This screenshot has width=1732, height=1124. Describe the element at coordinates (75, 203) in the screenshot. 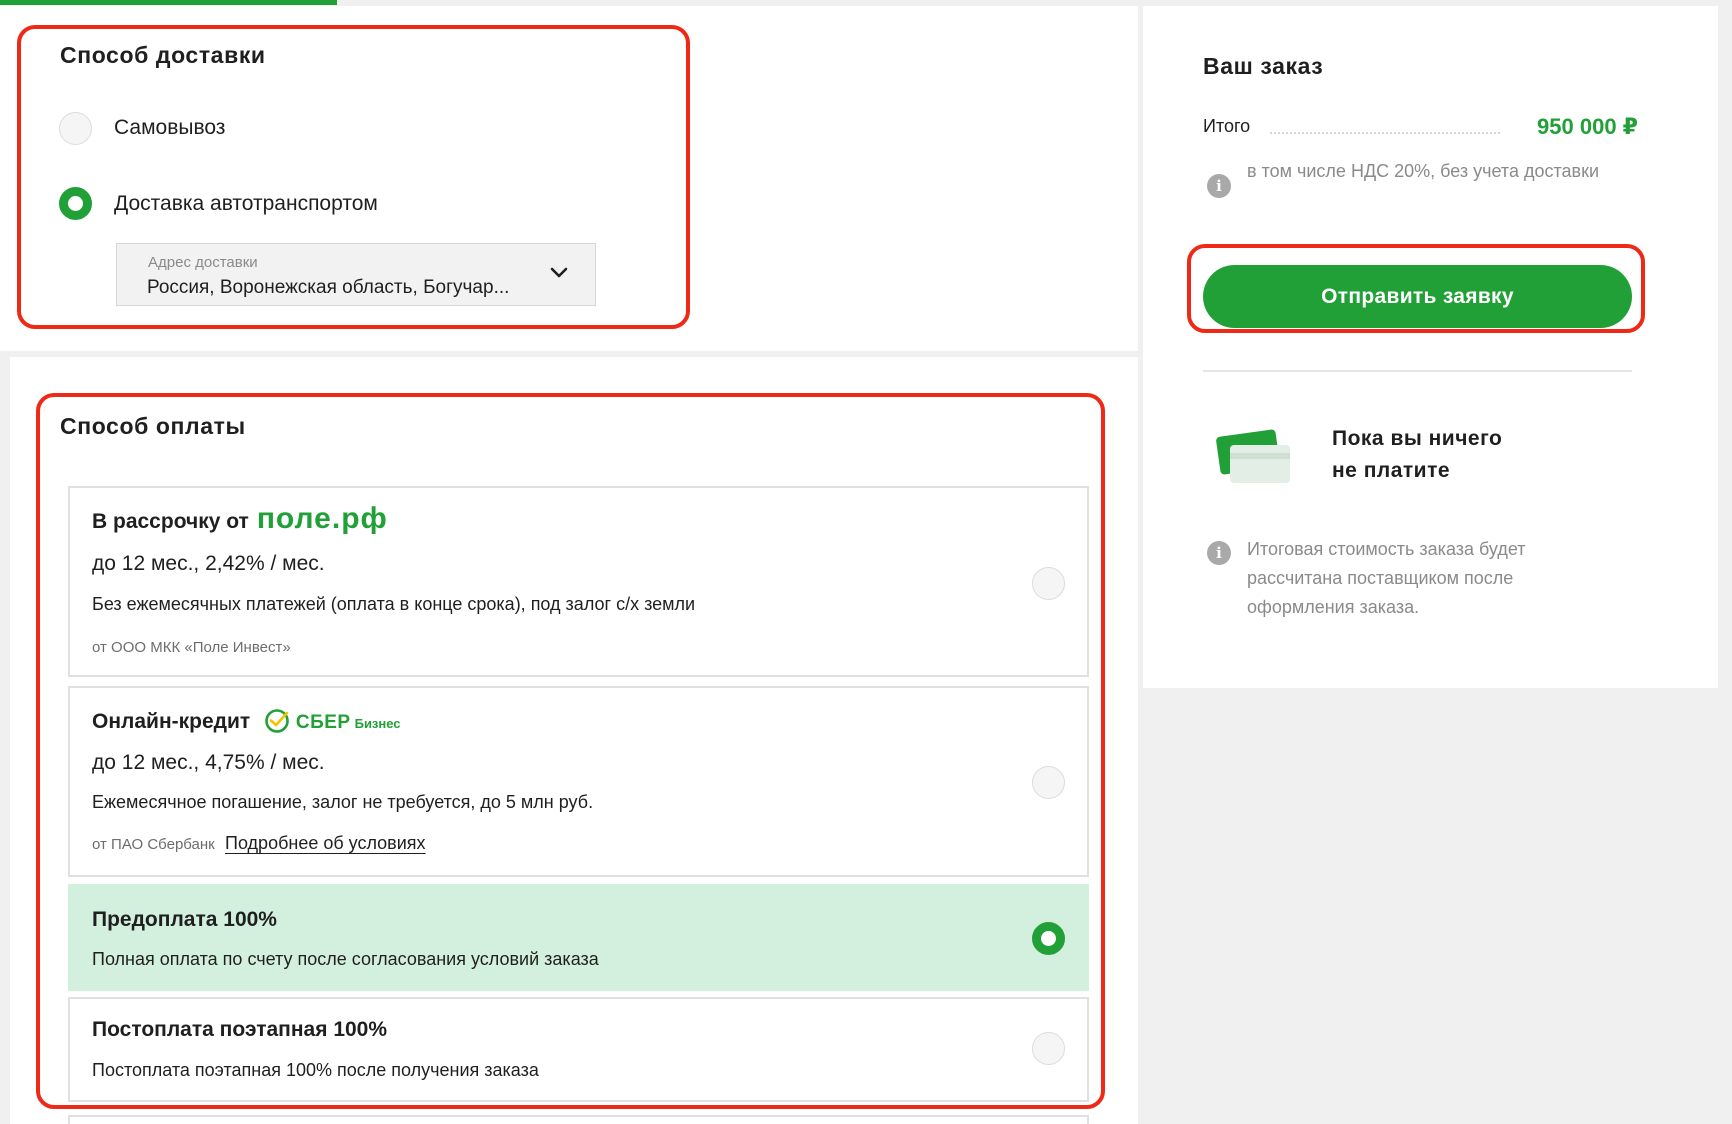

I see `radio-truck-delivery` at that location.